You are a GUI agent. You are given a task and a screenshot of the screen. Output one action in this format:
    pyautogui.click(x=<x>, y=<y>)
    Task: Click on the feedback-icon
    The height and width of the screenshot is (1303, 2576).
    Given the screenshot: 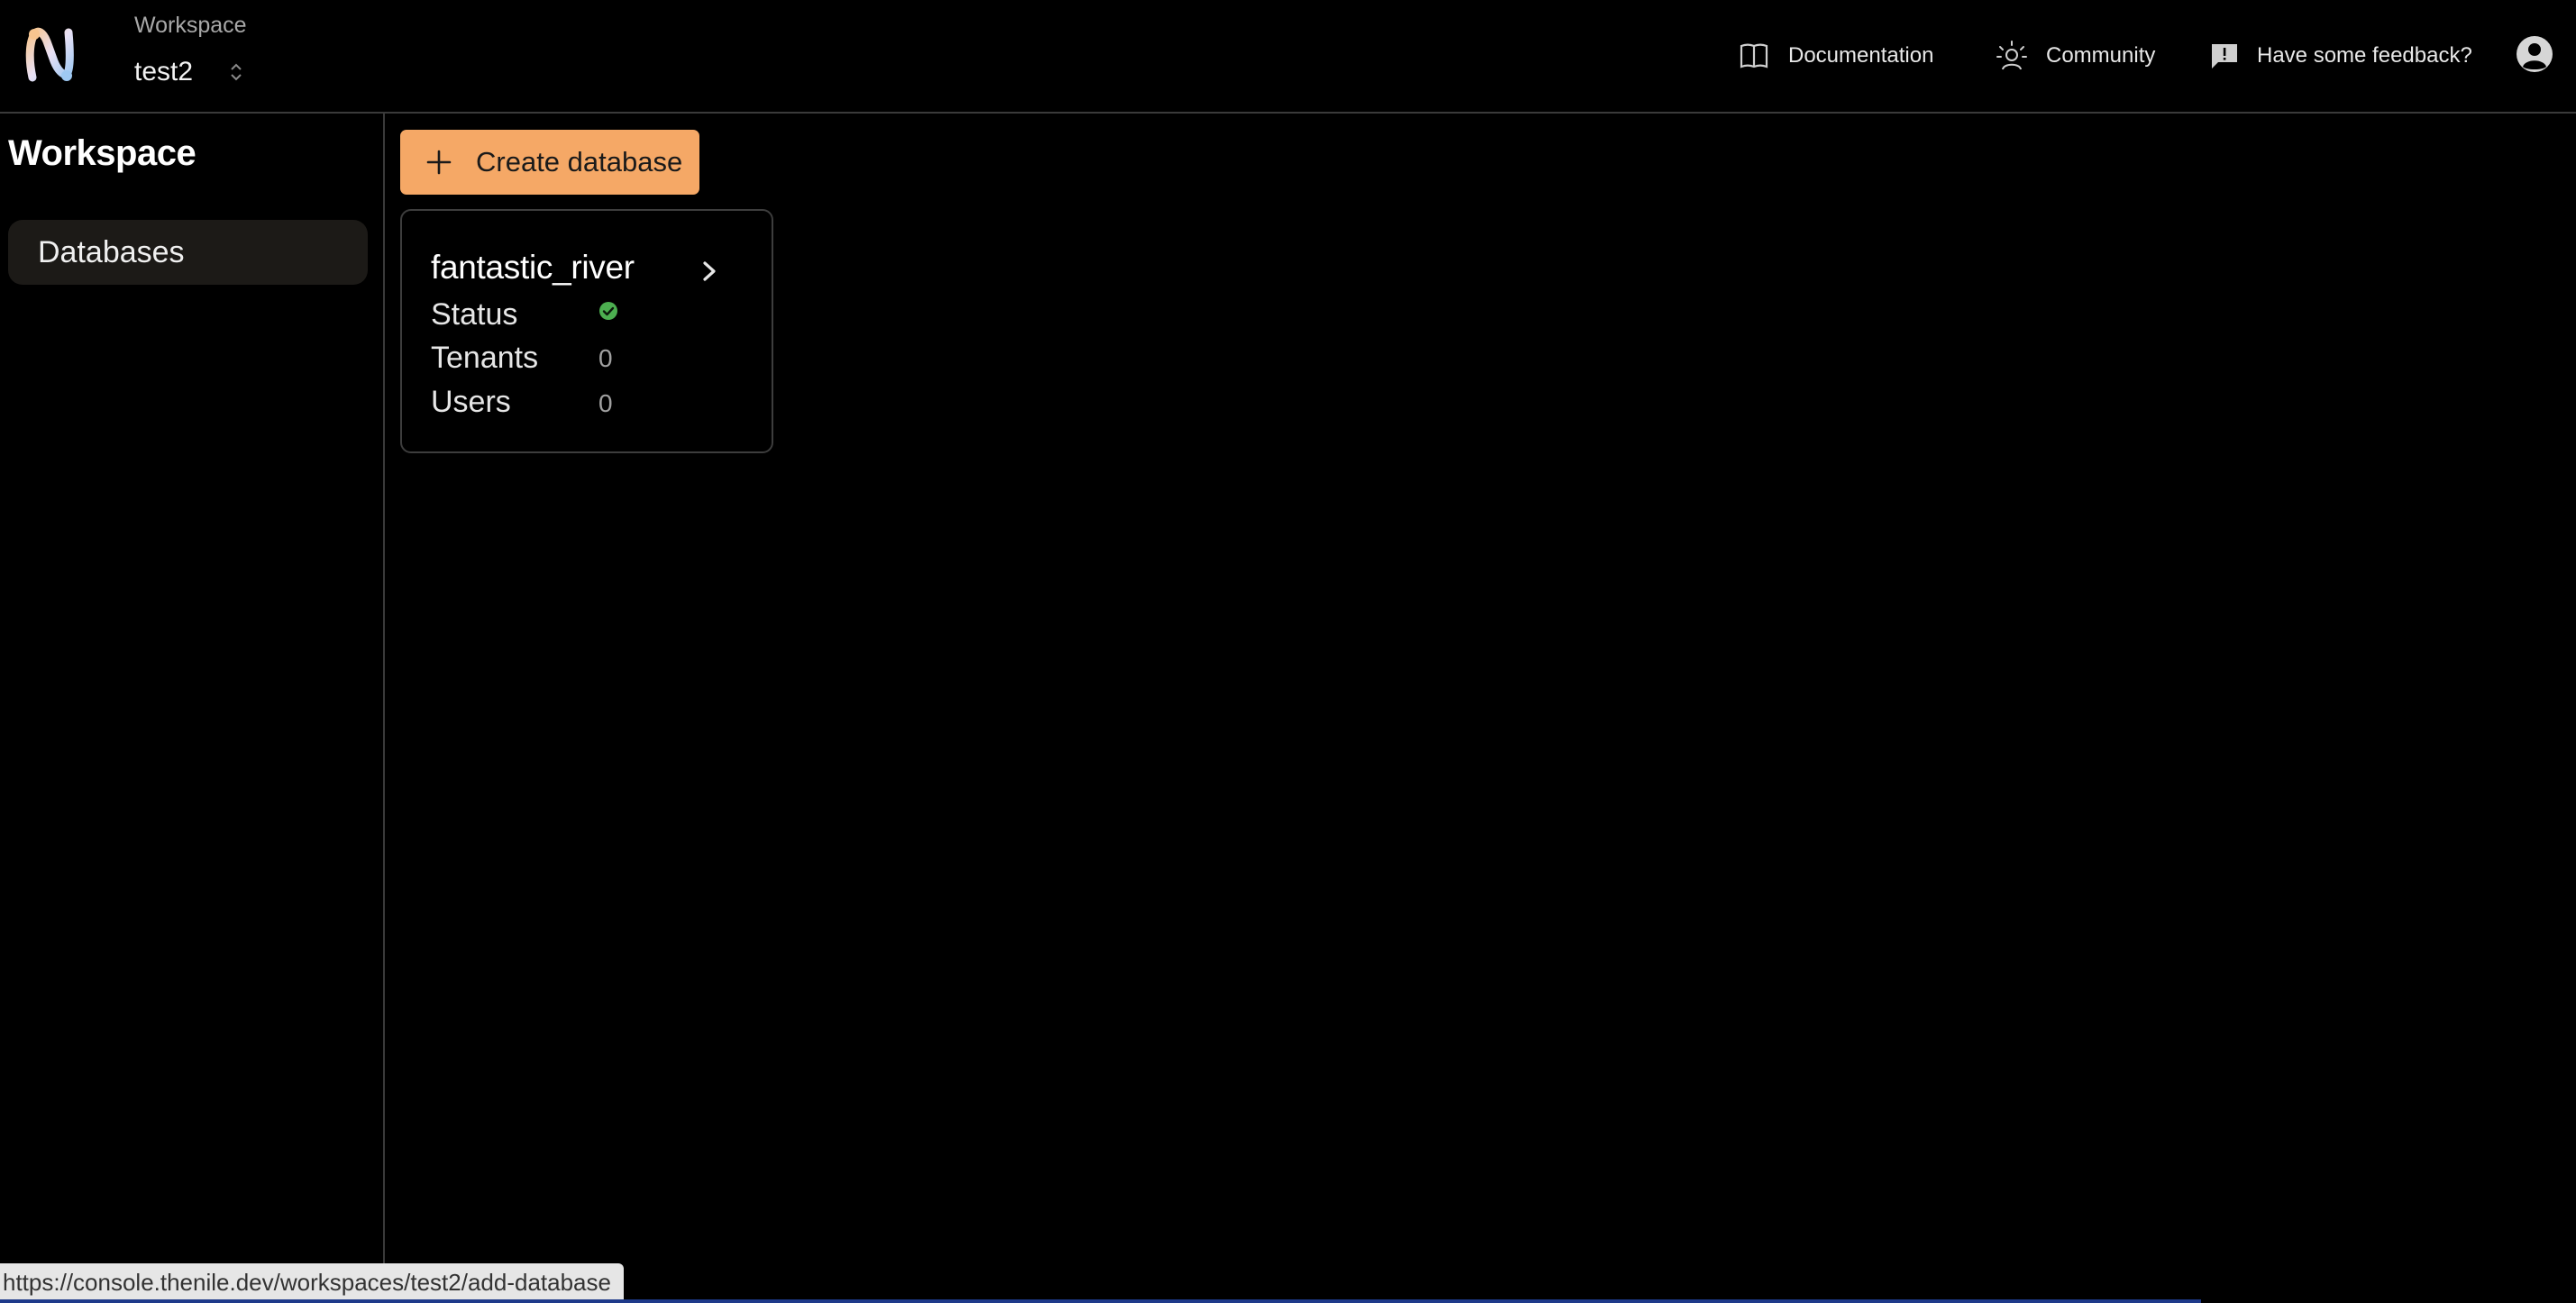 What is the action you would take?
    pyautogui.click(x=2224, y=56)
    